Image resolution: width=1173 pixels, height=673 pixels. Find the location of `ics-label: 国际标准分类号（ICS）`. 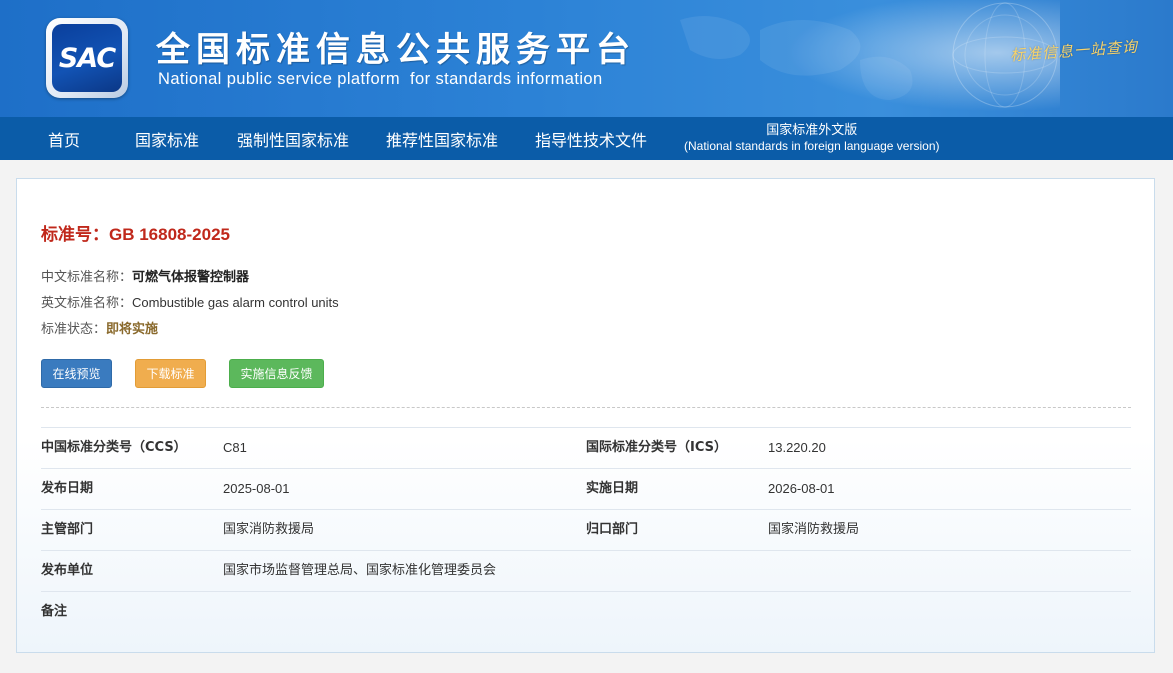

ics-label: 国际标准分类号（ICS） is located at coordinates (656, 447).